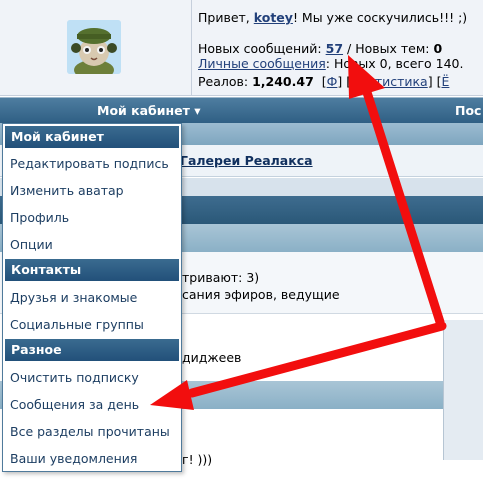  I want to click on menu-item-notifications: Ваши уведомления, so click(73, 458).